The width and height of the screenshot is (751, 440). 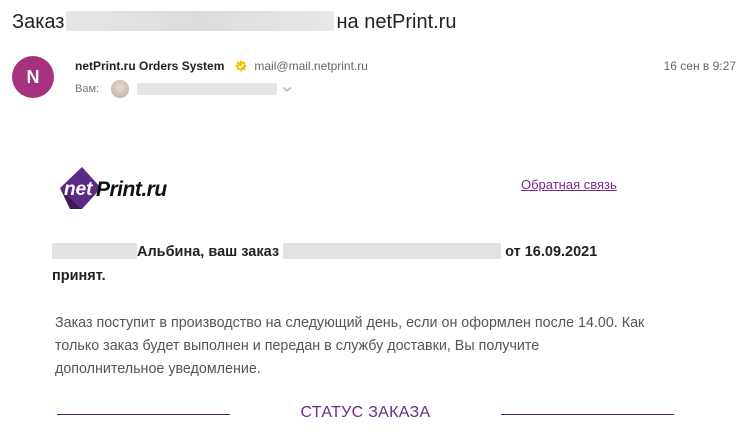 What do you see at coordinates (200, 21) in the screenshot?
I see `redacted-order-number` at bounding box center [200, 21].